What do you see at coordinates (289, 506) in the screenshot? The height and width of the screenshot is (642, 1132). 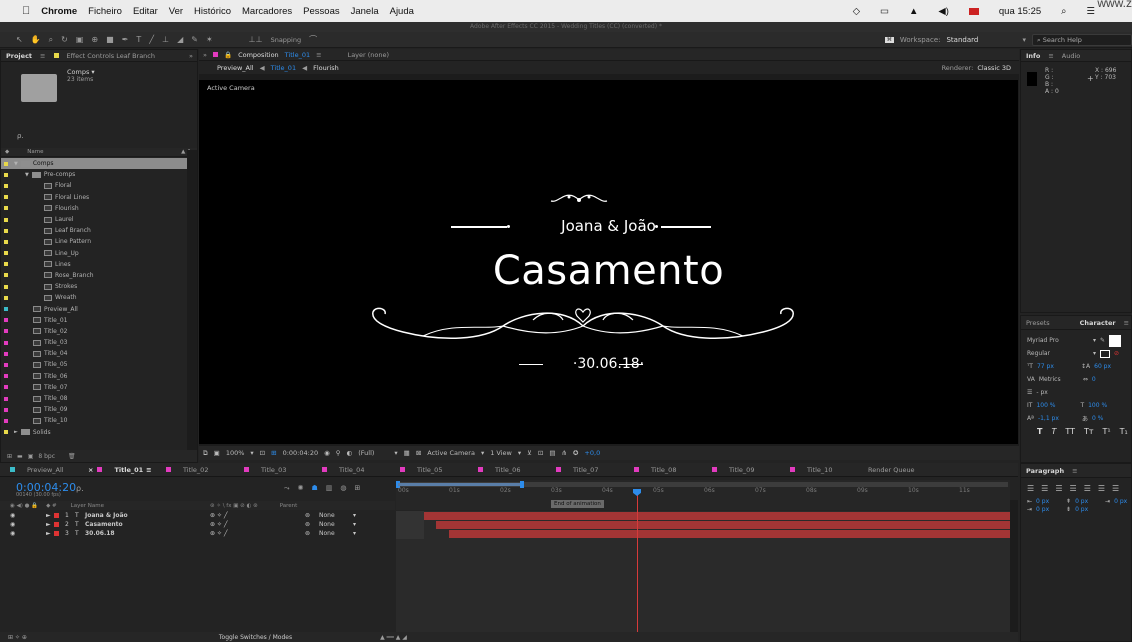 I see `parent-header: Parent` at bounding box center [289, 506].